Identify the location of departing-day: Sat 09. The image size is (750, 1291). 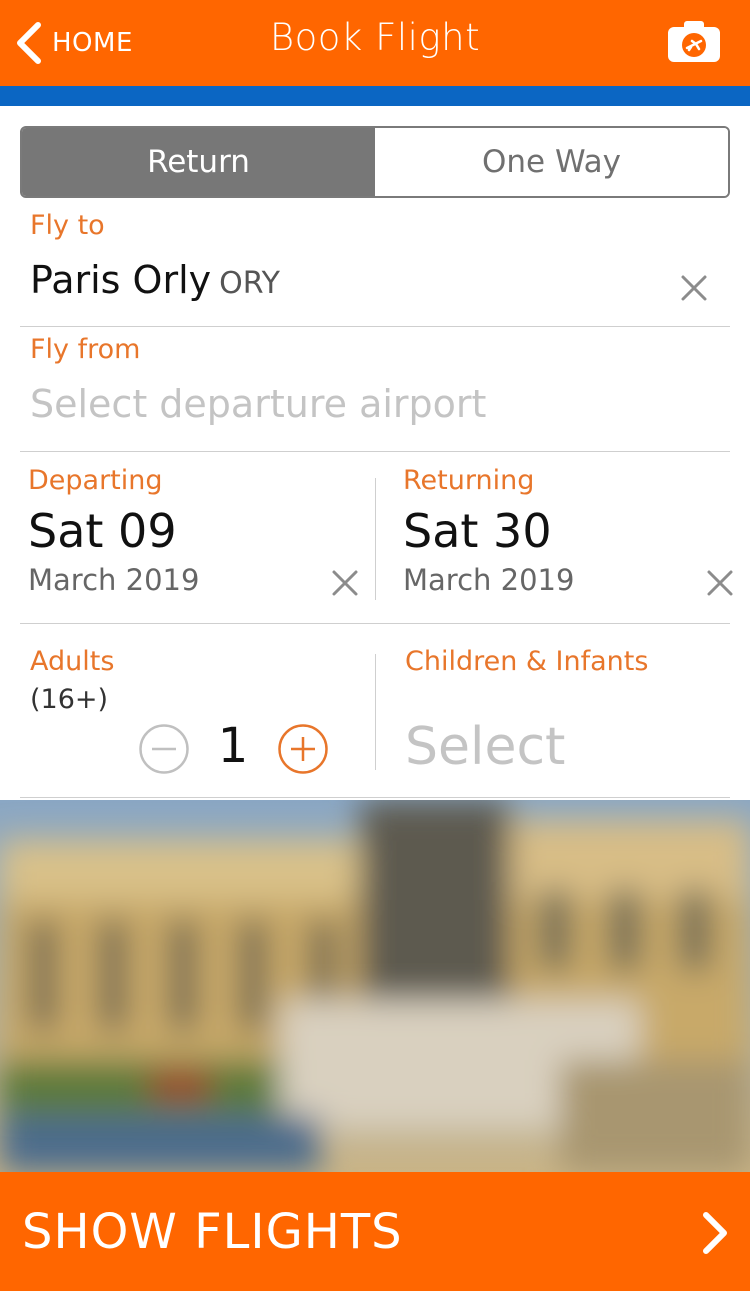
(102, 531).